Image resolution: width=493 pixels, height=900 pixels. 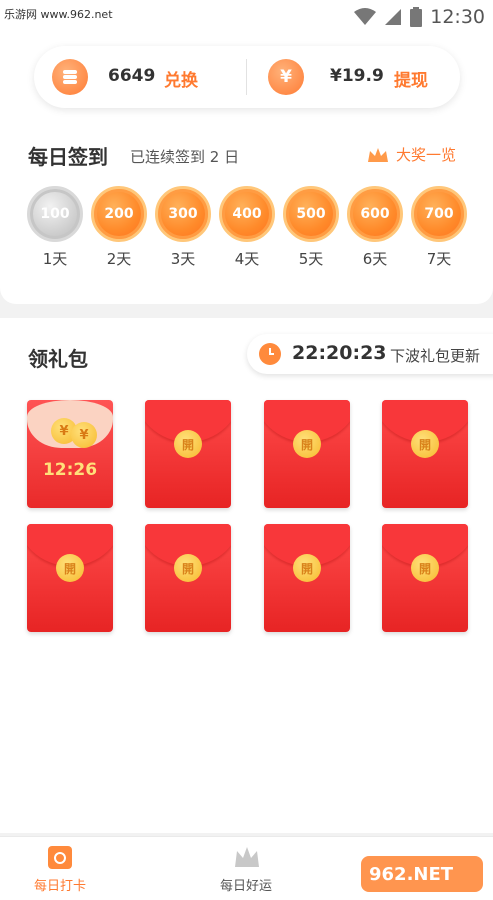 I want to click on day-label: 6天, so click(x=375, y=259).